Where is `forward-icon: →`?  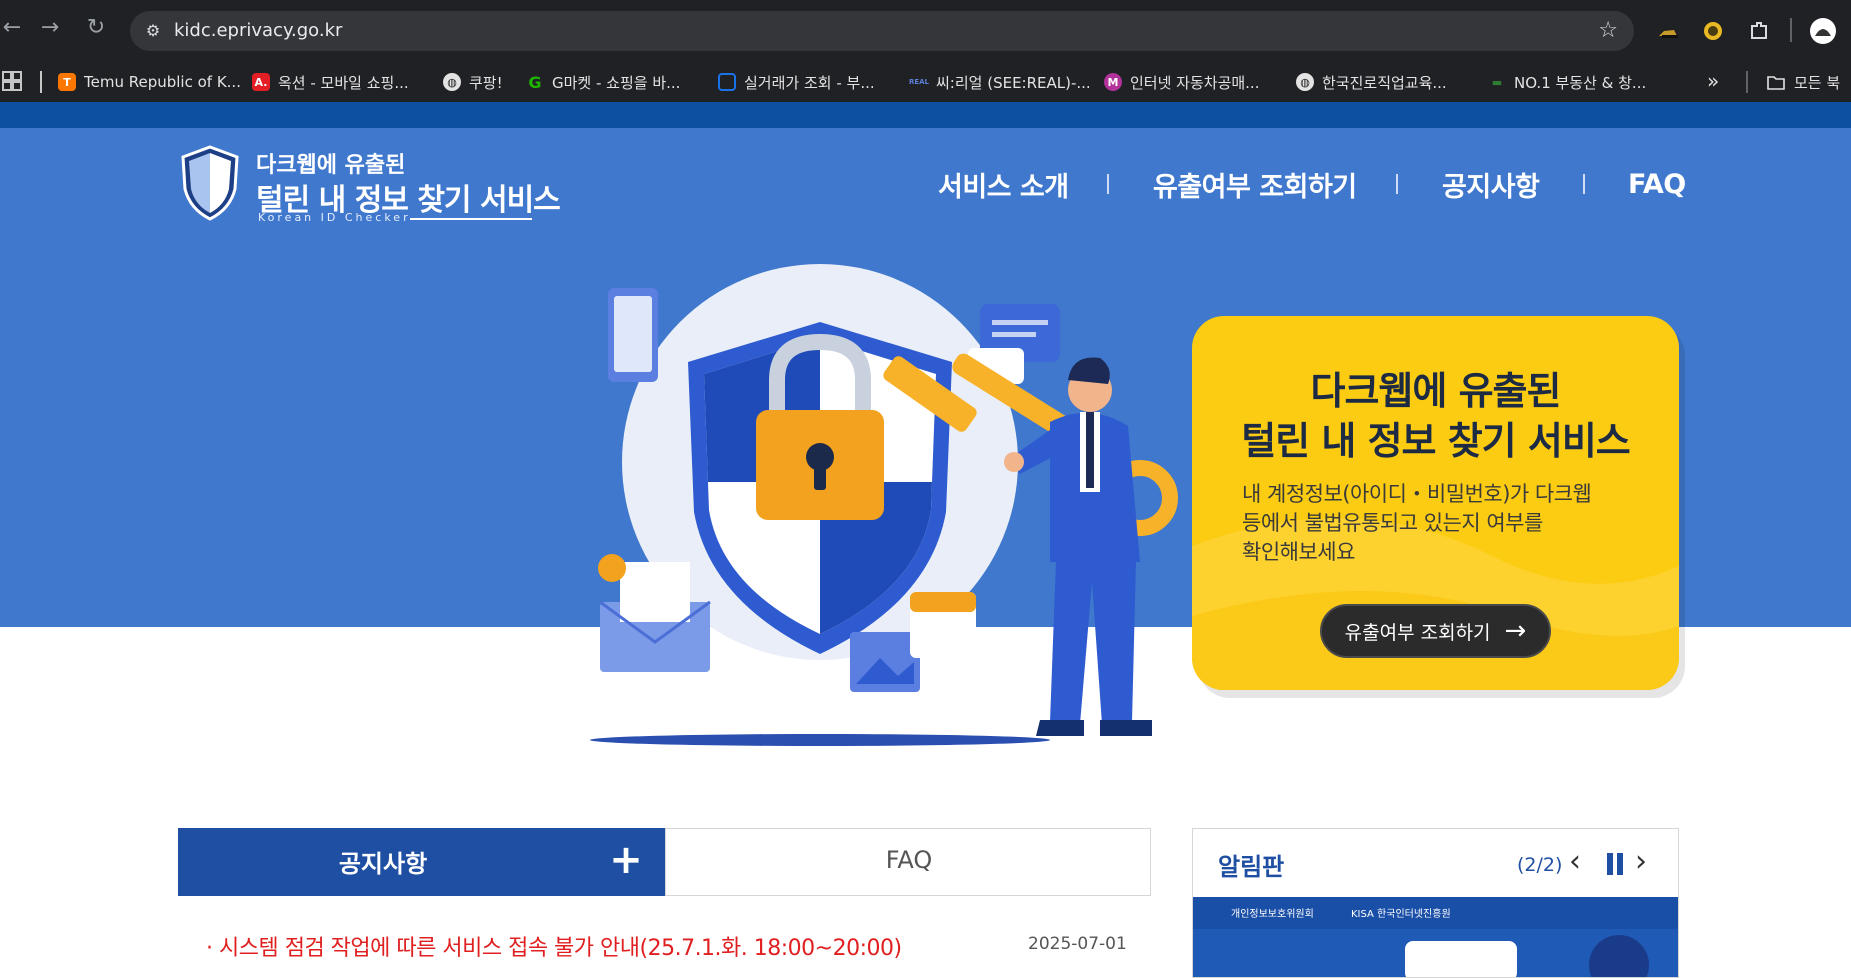 forward-icon: → is located at coordinates (50, 28).